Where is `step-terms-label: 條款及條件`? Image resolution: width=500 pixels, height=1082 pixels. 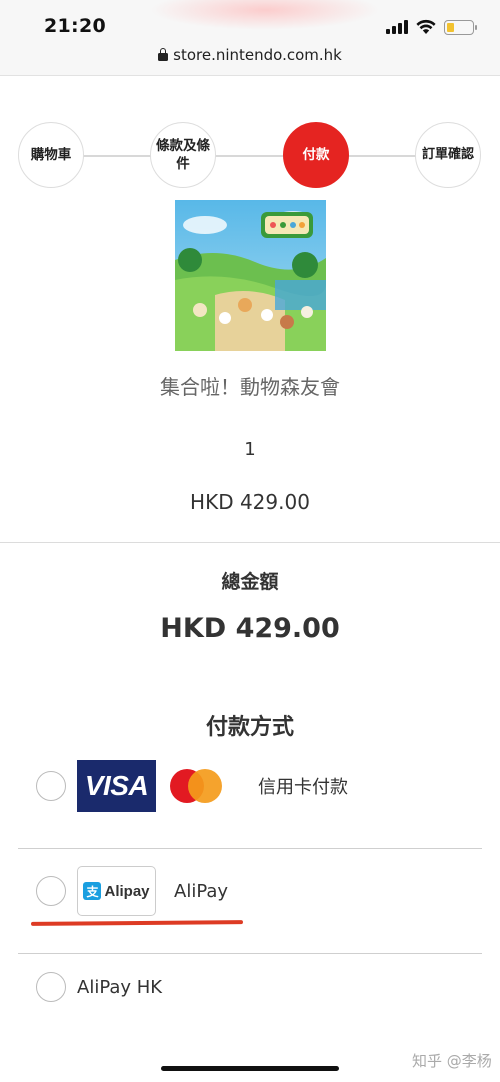 step-terms-label: 條款及條件 is located at coordinates (183, 155).